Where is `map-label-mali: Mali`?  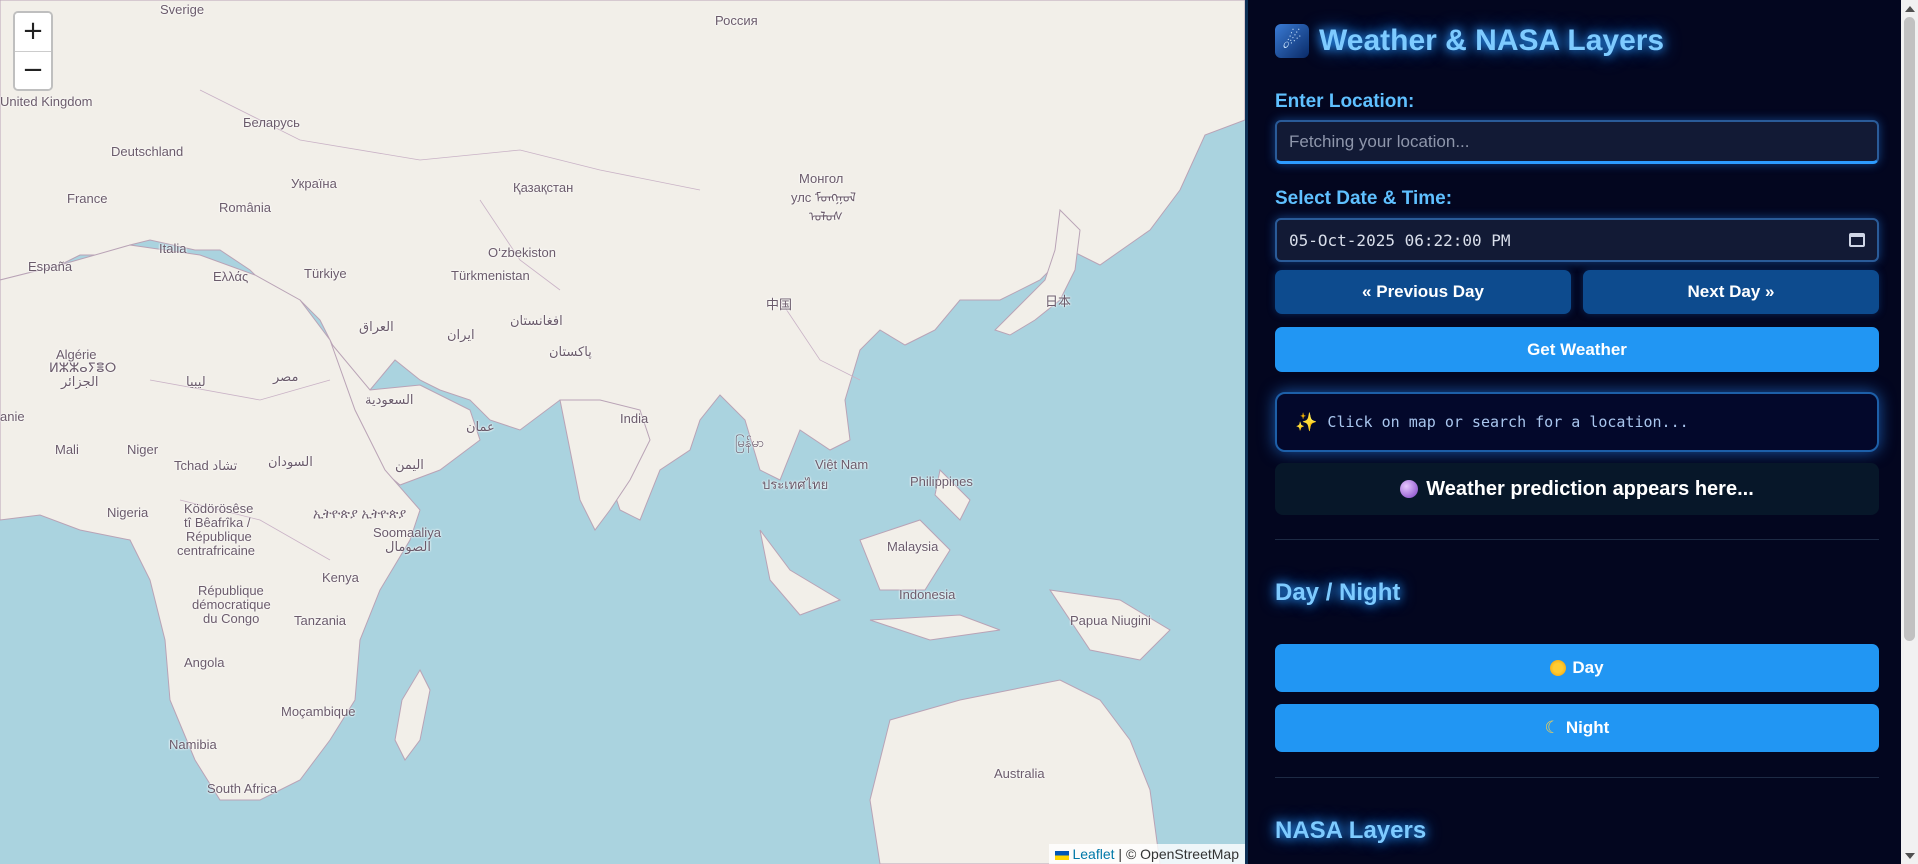
map-label-mali: Mali is located at coordinates (67, 449).